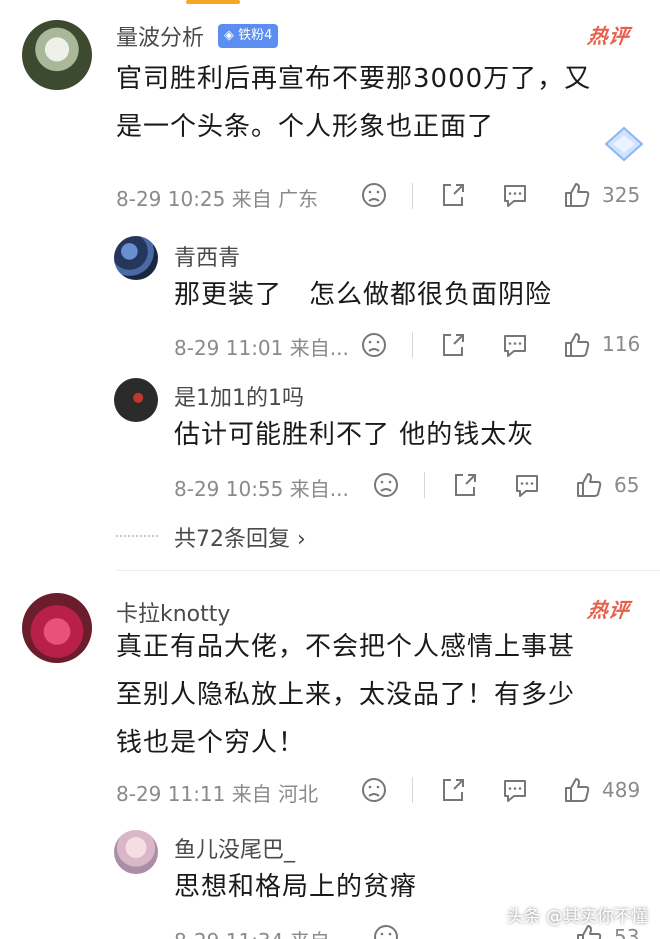  What do you see at coordinates (621, 344) in the screenshot?
I see `like-count: 116` at bounding box center [621, 344].